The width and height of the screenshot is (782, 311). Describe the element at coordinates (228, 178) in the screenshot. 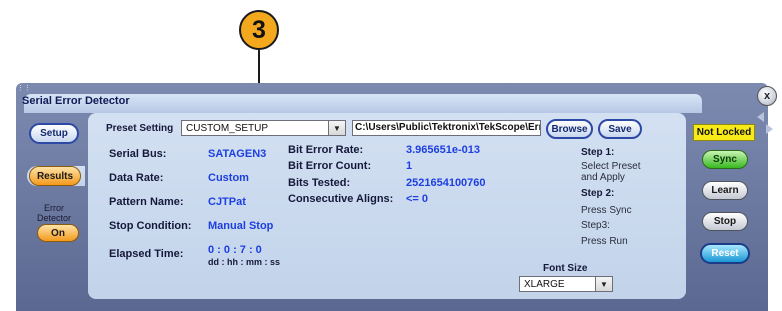

I see `data-rate-value: Custom` at that location.